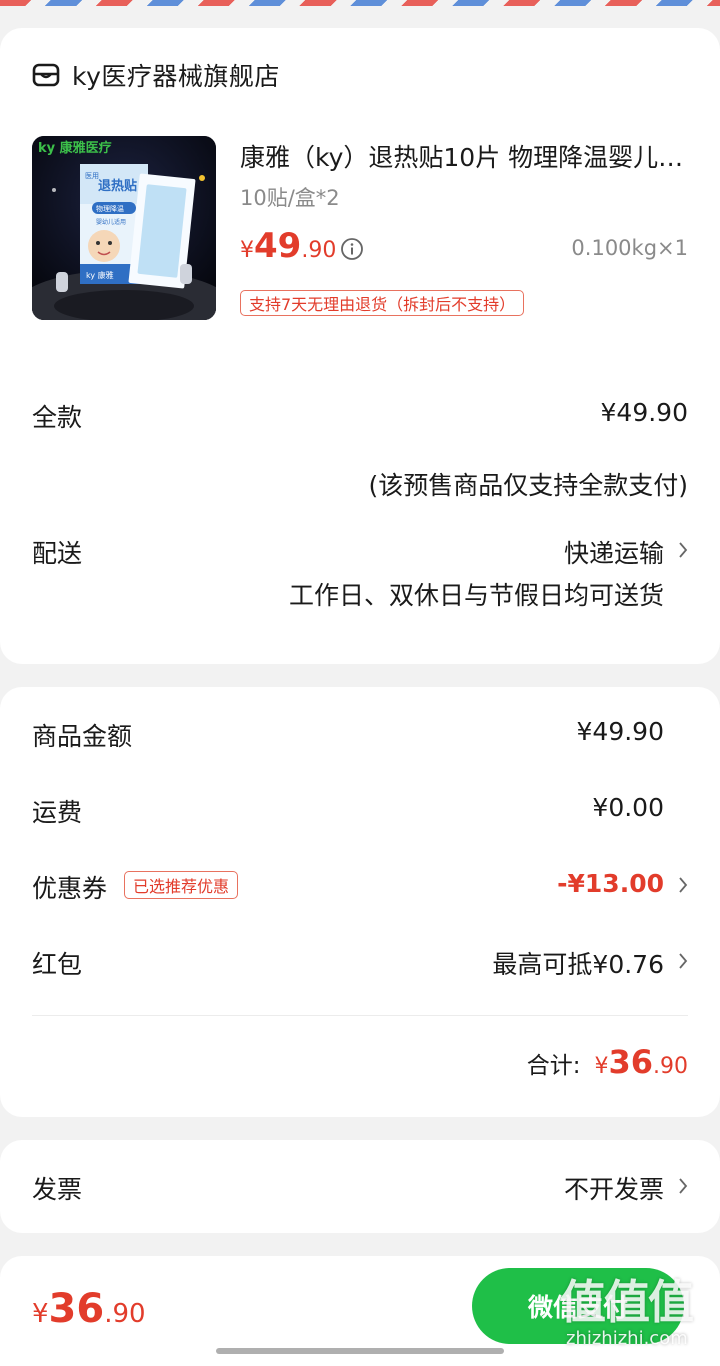 The width and height of the screenshot is (720, 1366). Describe the element at coordinates (57, 553) in the screenshot. I see `delivery-label: 配送` at that location.